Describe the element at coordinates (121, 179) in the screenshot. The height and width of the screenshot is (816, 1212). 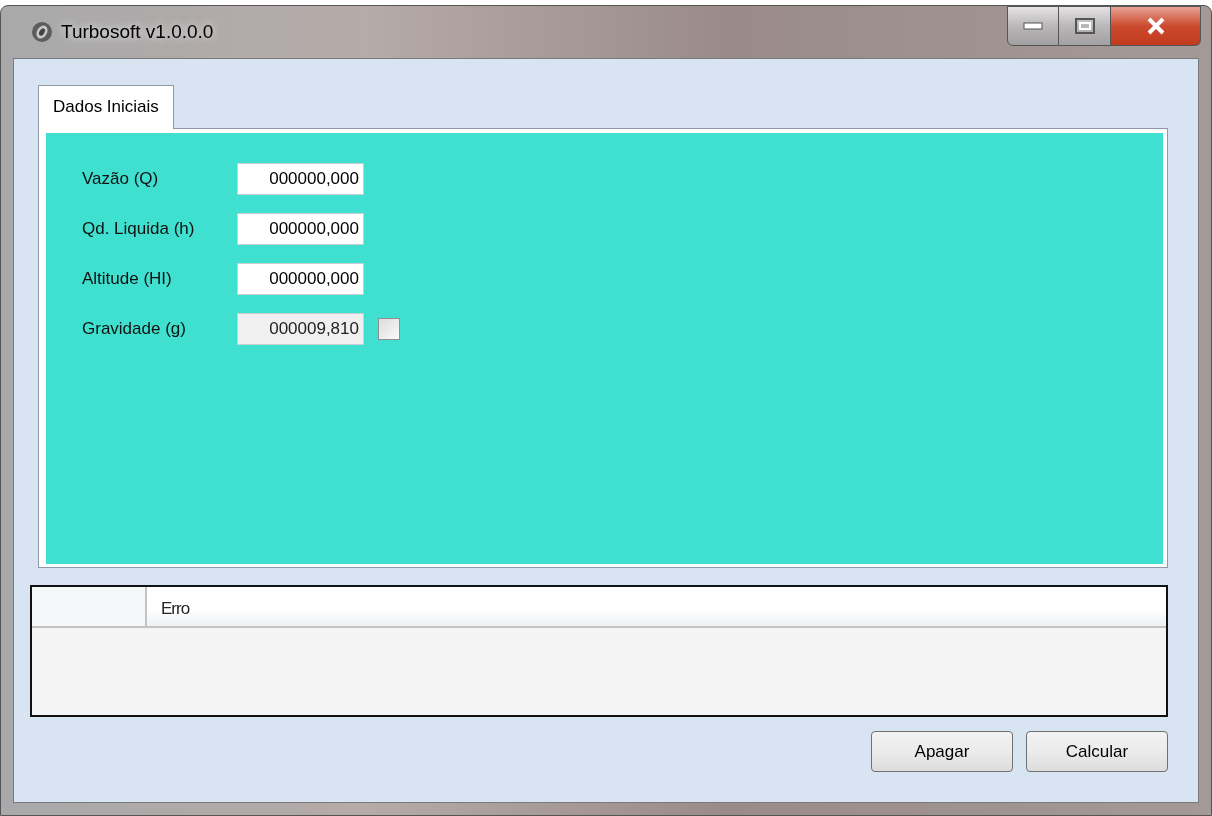
I see `field-label: Vazão (Q)` at that location.